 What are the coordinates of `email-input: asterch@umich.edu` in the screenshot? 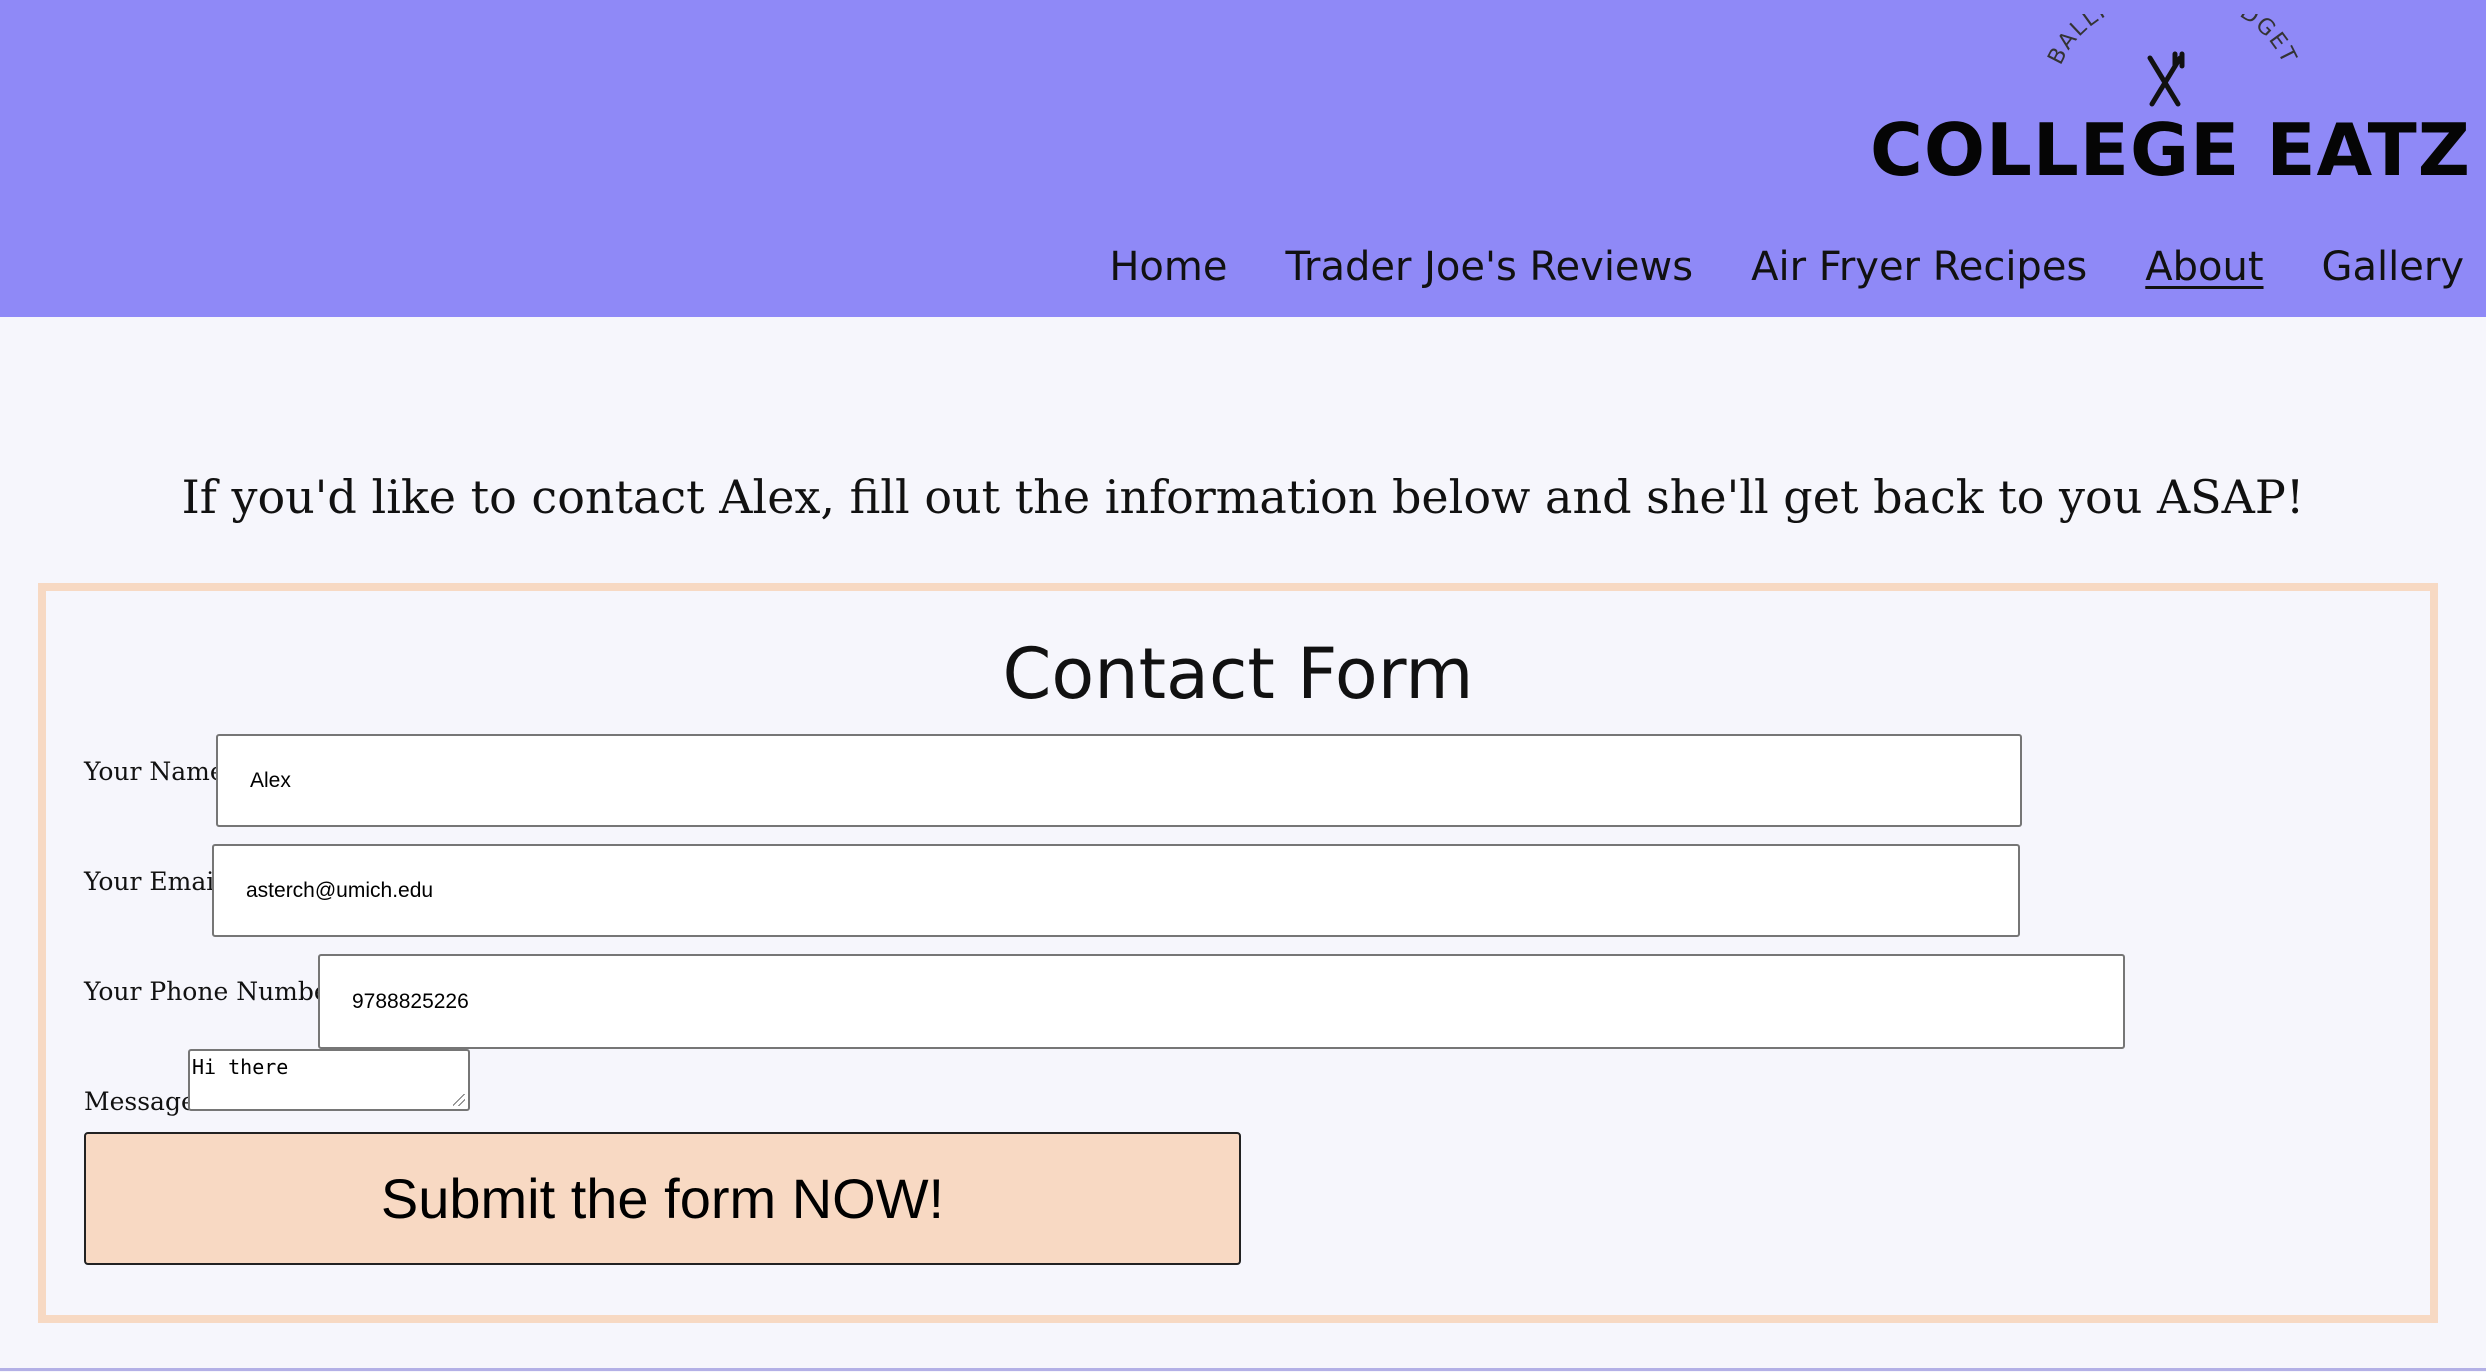 It's located at (1116, 890).